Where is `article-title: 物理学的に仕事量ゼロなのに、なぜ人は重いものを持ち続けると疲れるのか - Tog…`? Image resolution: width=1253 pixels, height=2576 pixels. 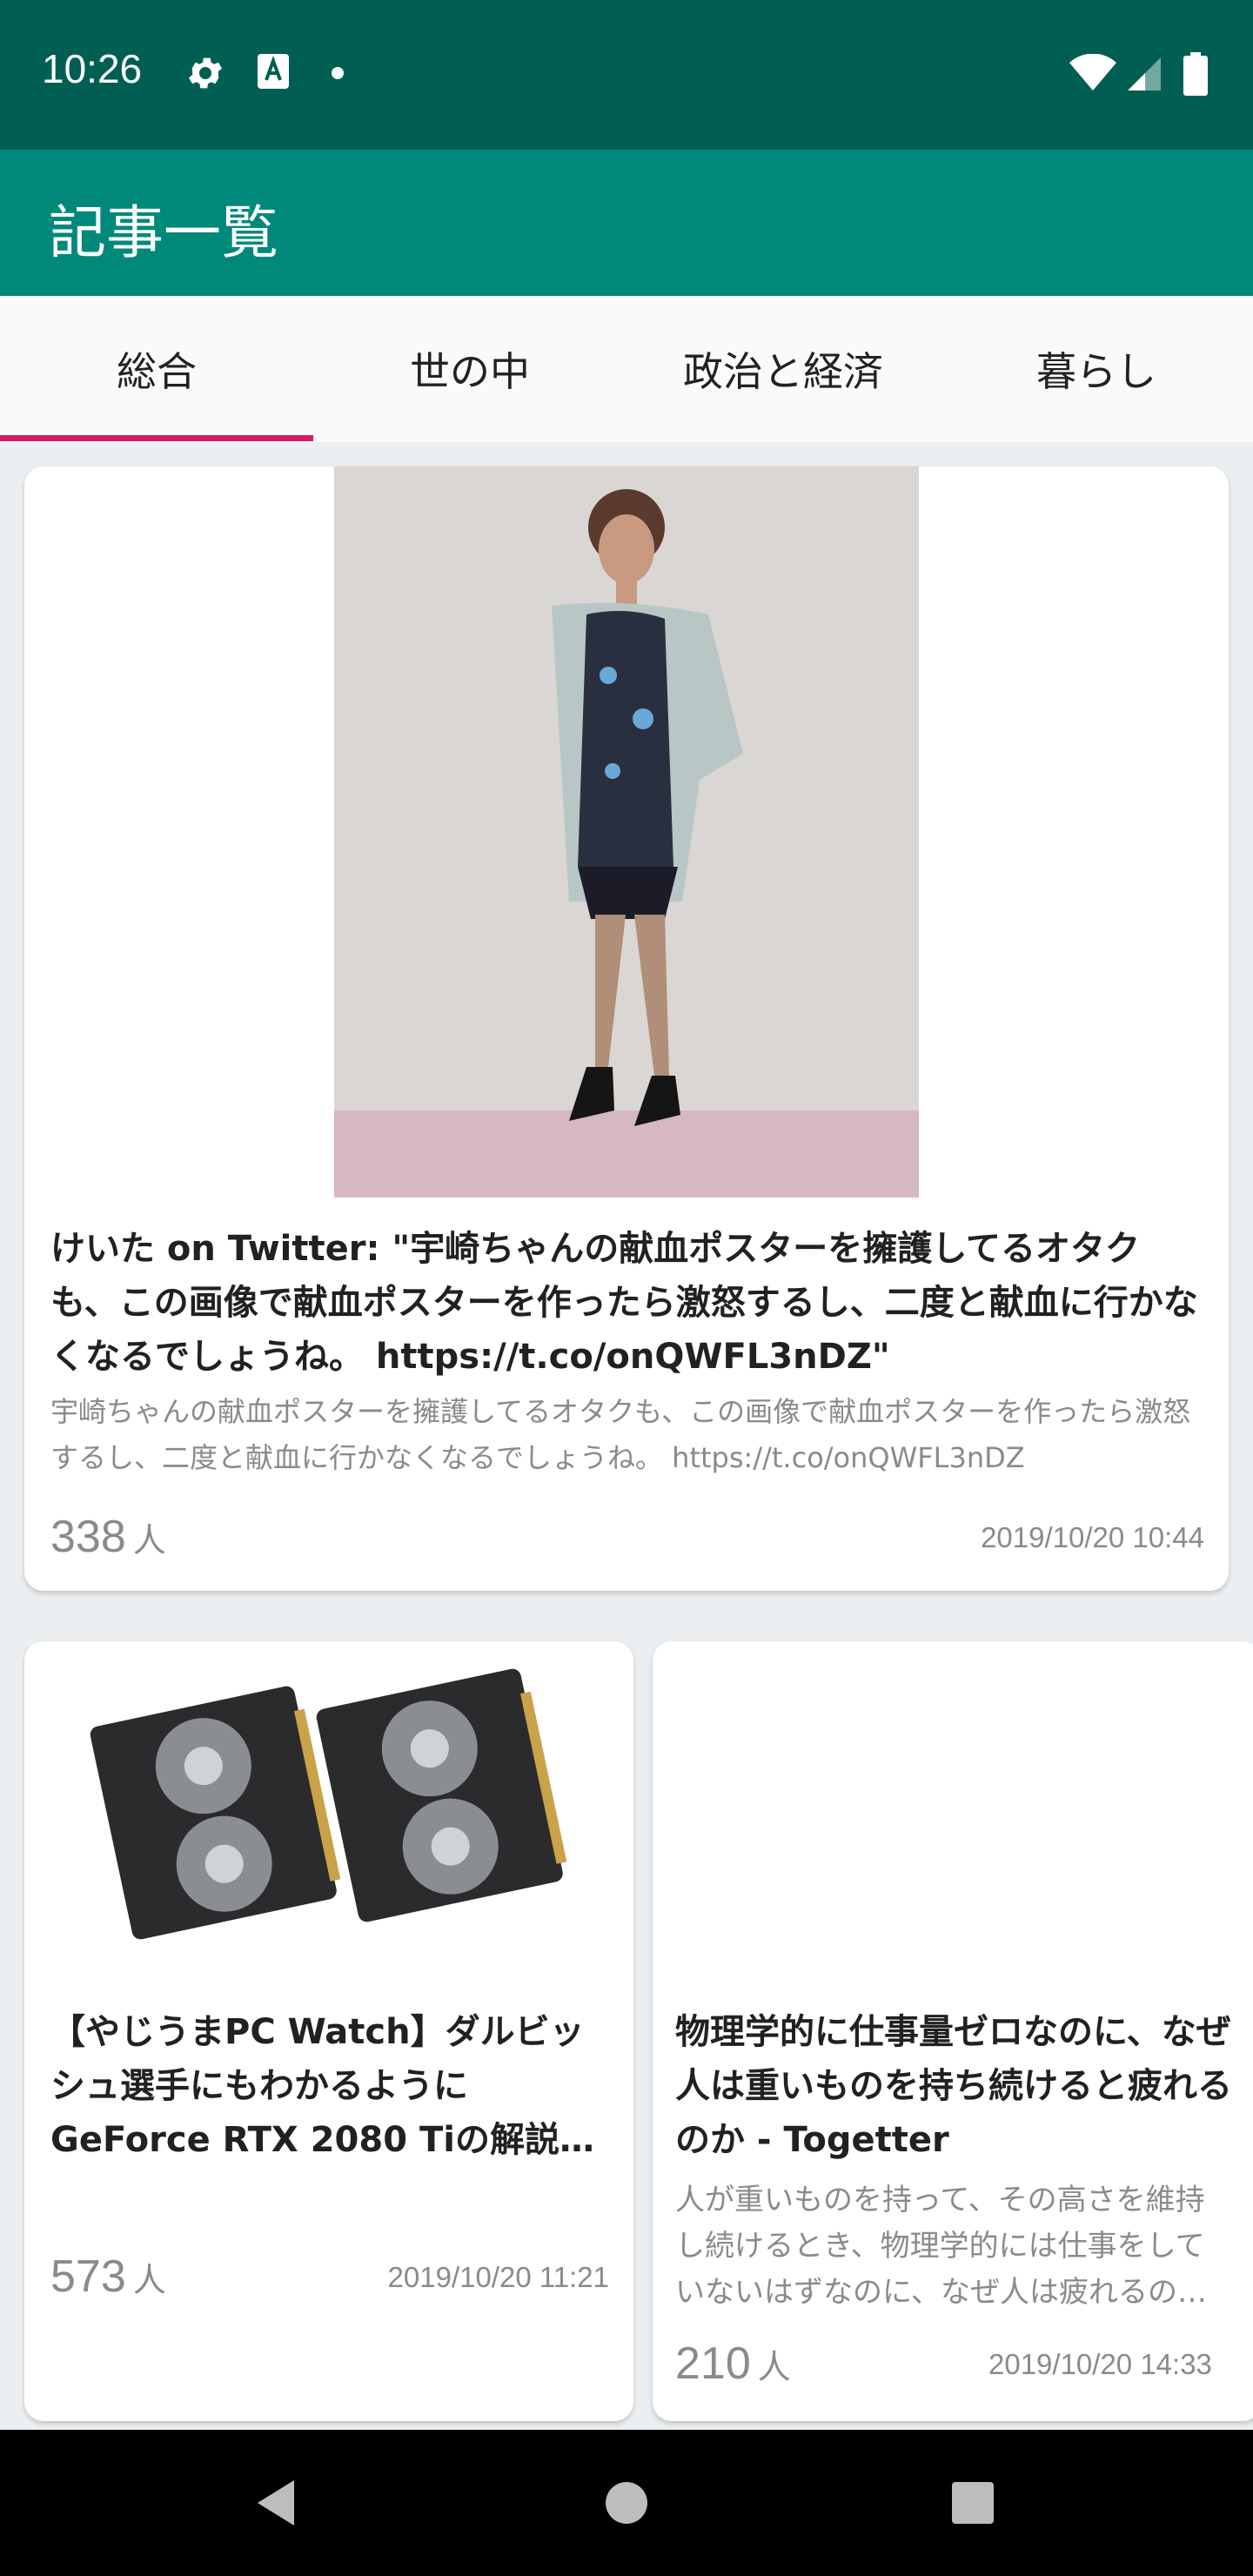
article-title: 物理学的に仕事量ゼロなのに、なぜ人は重いものを持ち続けると疲れるのか - Tog… is located at coordinates (953, 2086).